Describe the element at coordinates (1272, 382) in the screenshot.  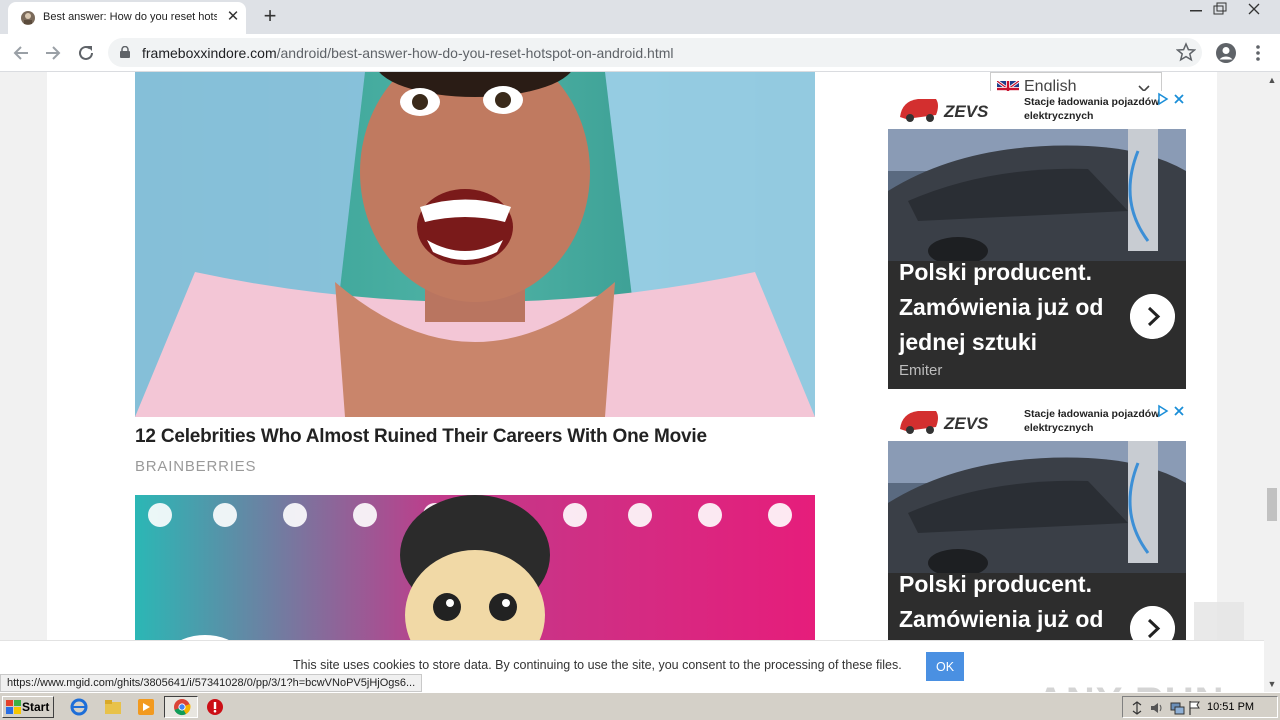
I see `page-scrollbar: ▲ ▼` at that location.